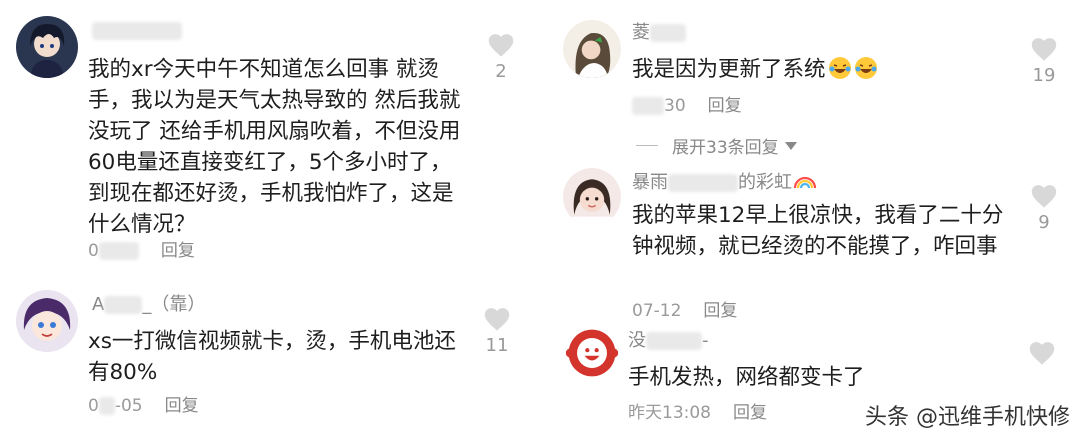  What do you see at coordinates (687, 106) in the screenshot?
I see `comment-meta: 30 回复` at bounding box center [687, 106].